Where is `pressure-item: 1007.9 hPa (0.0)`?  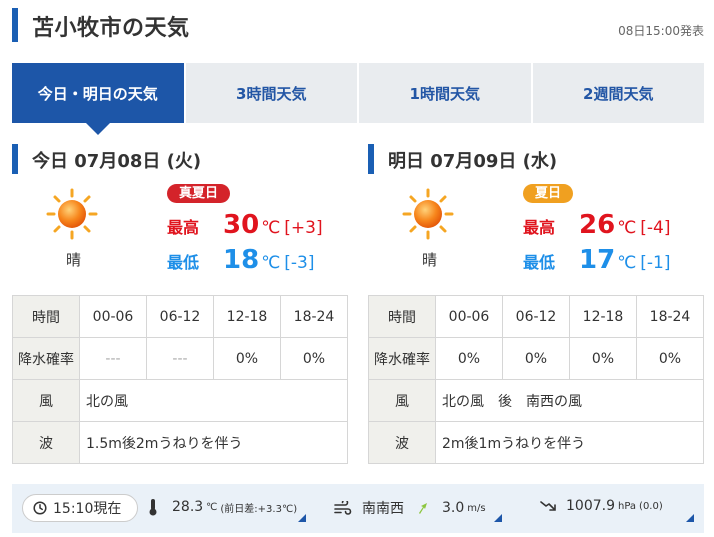
pressure-item: 1007.9 hPa (0.0) is located at coordinates (601, 506).